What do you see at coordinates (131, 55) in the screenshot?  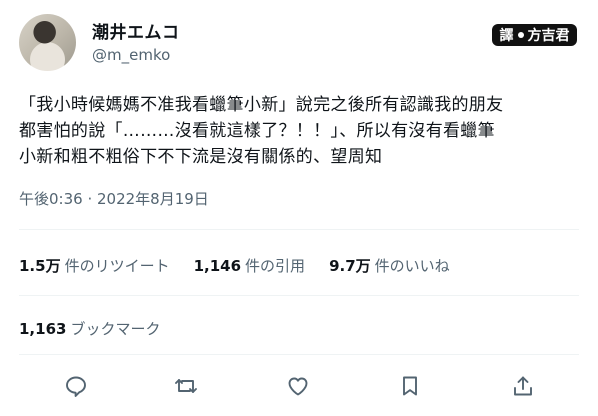 I see `user-handle: @m_emko` at bounding box center [131, 55].